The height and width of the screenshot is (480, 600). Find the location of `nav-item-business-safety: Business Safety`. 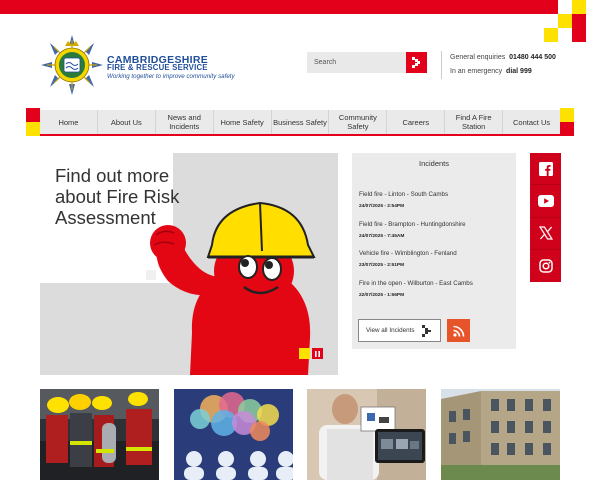

nav-item-business-safety: Business Safety is located at coordinates (301, 122).